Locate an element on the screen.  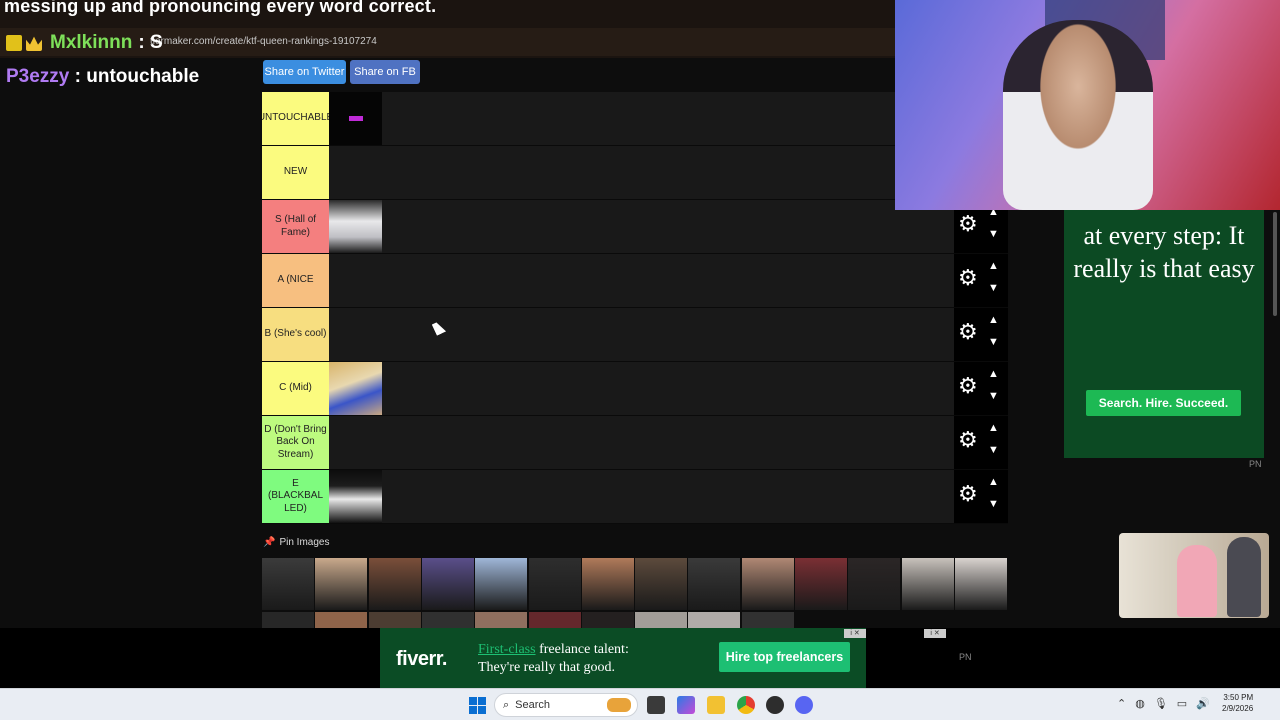
tier-label: A (NICE is located at coordinates (295, 280).